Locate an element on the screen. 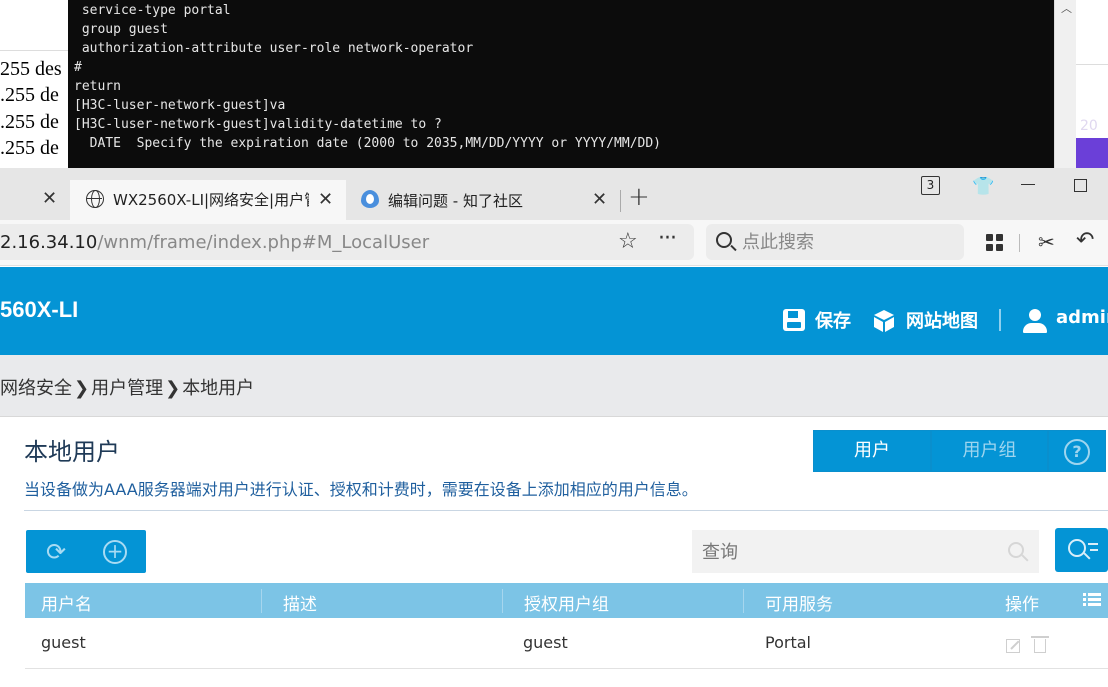 Image resolution: width=1108 pixels, height=687 pixels. page-title: 本地用户 is located at coordinates (72, 452).